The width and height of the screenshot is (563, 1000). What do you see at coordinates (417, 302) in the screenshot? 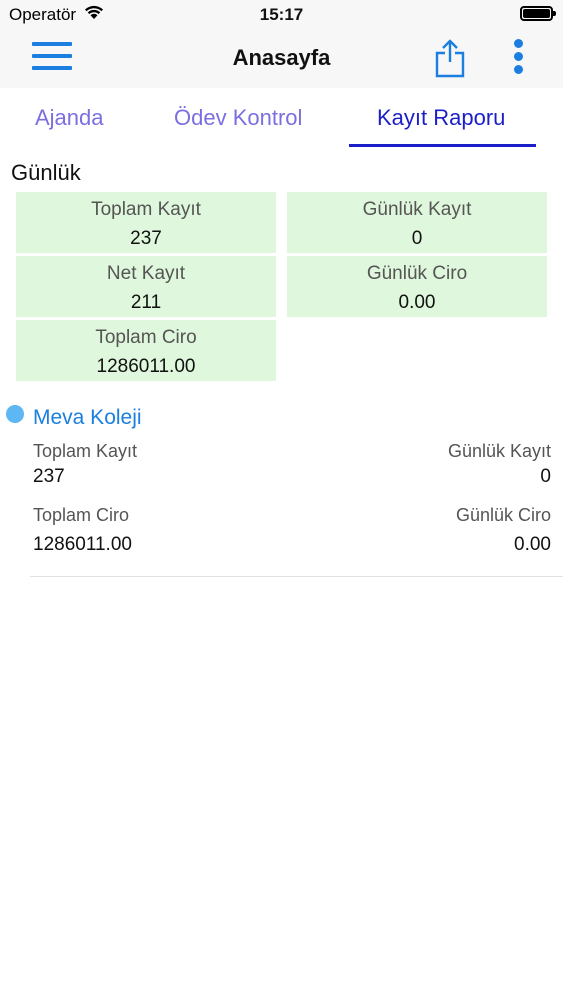
I see `stat-value: 0.00` at bounding box center [417, 302].